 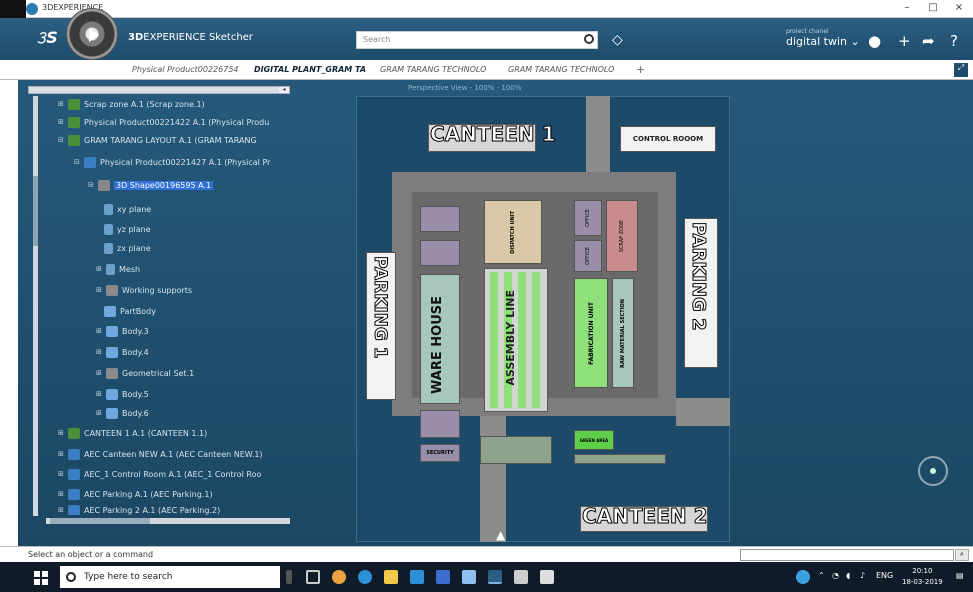 I want to click on search-input: Search, so click(x=477, y=40).